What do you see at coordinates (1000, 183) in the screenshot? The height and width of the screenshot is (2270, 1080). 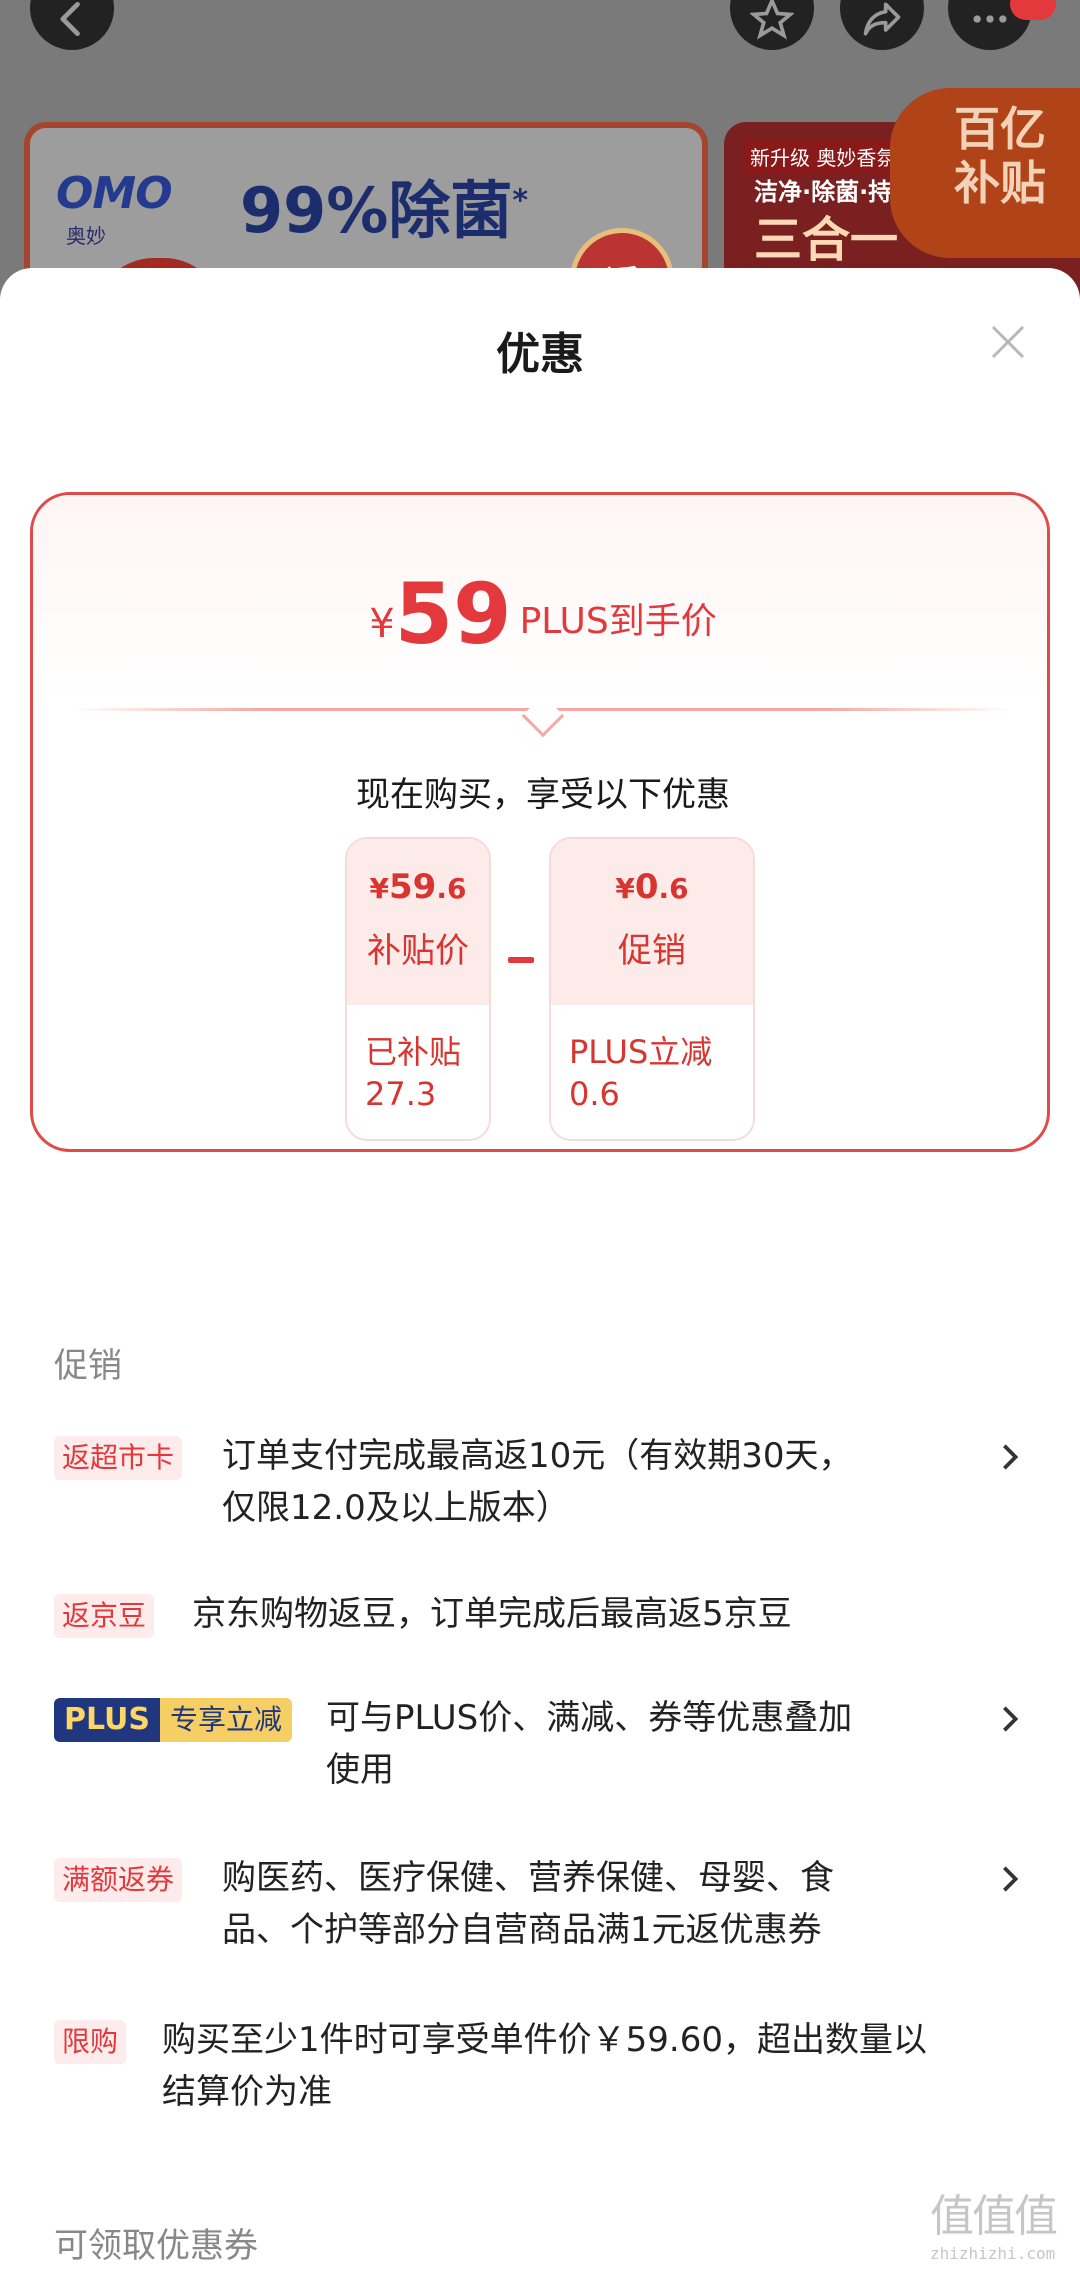 I see `subsidy-badge-line2: 补贴` at bounding box center [1000, 183].